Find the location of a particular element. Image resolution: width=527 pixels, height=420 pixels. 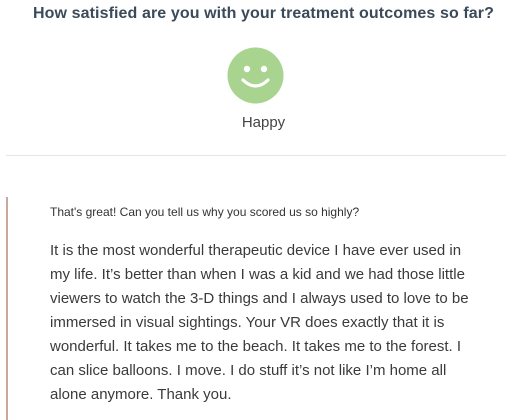

rating-face is located at coordinates (255, 75).